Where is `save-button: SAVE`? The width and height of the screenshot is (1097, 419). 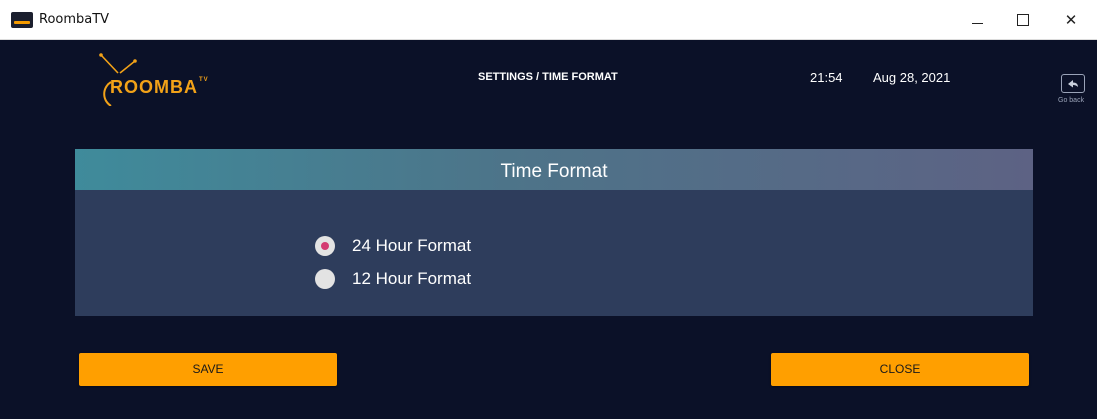 save-button: SAVE is located at coordinates (208, 369).